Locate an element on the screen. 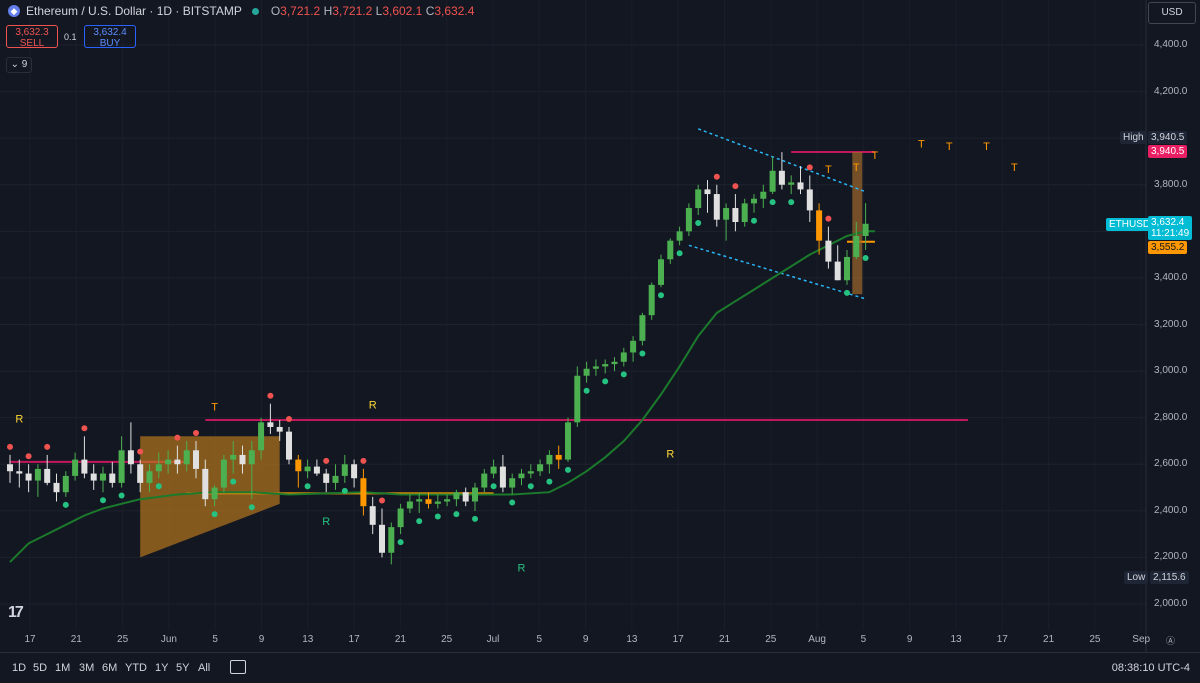  symbol-title: Ethereum / U.S. Dollar · 1D · BITSTAMP is located at coordinates (134, 11).